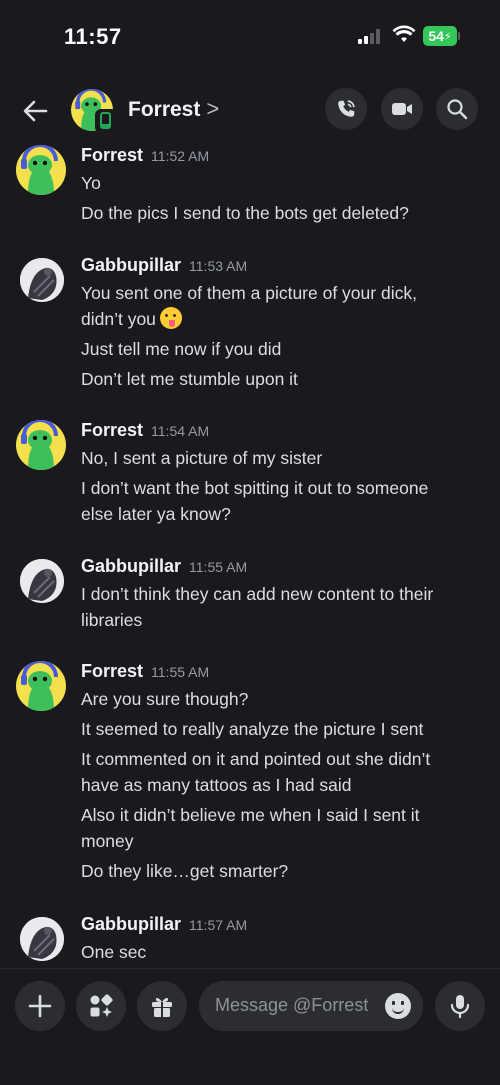  Describe the element at coordinates (145, 430) in the screenshot. I see `message-header: Forrest 11:54 AM` at that location.